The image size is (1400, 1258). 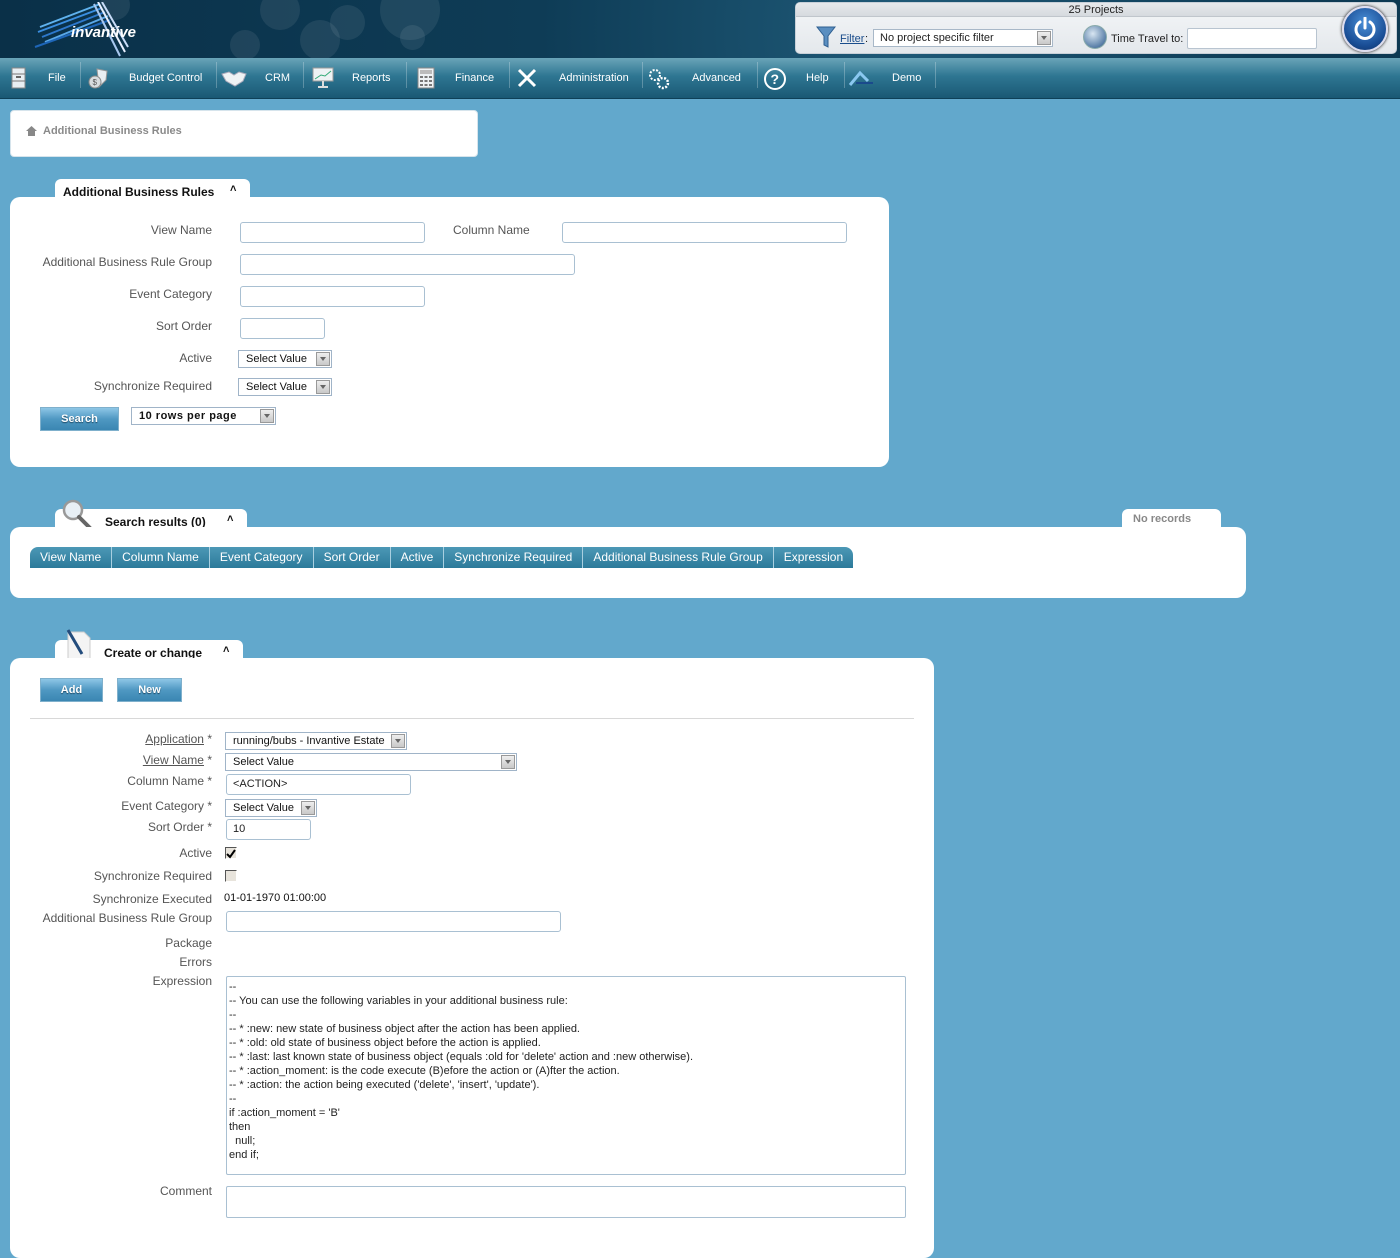 I want to click on application-link: Application, so click(x=174, y=739).